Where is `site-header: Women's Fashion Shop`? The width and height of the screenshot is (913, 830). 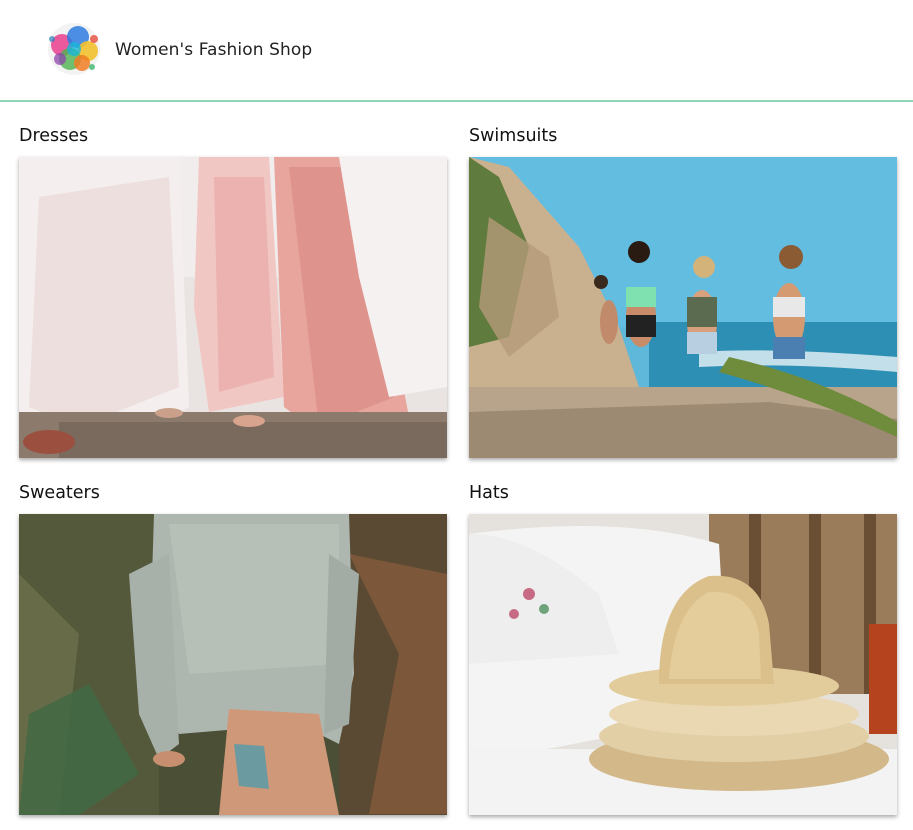 site-header: Women's Fashion Shop is located at coordinates (456, 51).